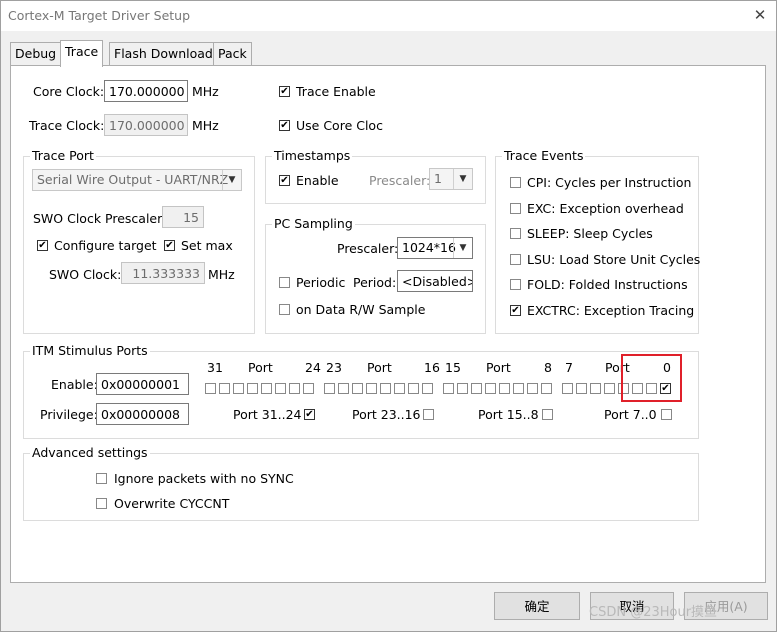 Image resolution: width=777 pixels, height=632 pixels. Describe the element at coordinates (100, 218) in the screenshot. I see `swo-prescaler-label: SWO Clock Prescaler:` at that location.